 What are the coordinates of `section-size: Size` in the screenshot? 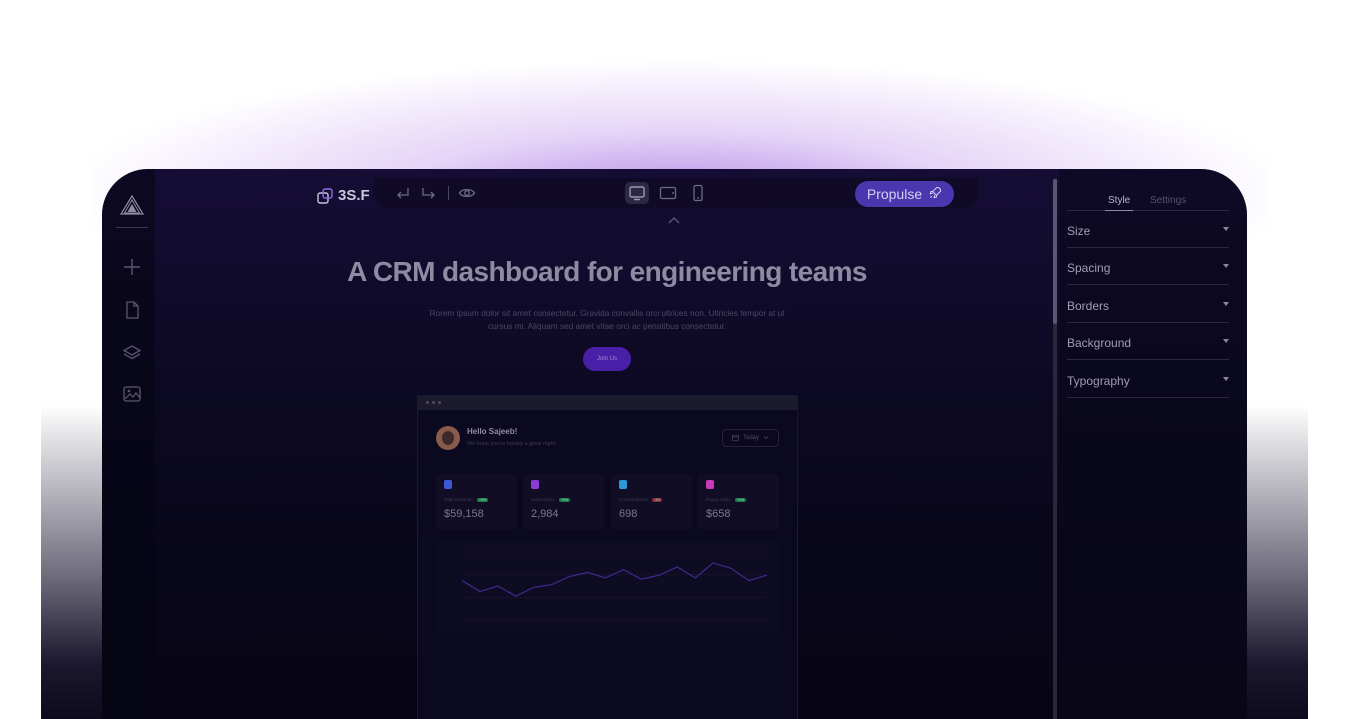 It's located at (1148, 229).